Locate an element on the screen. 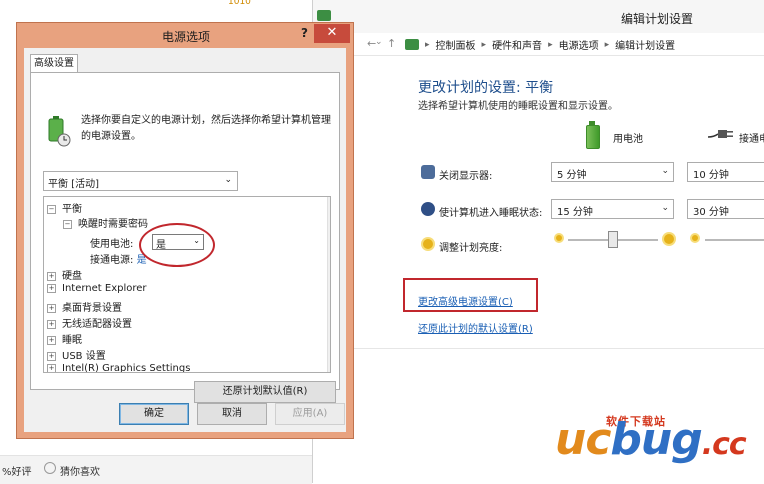  plan-settings-heading: 更改计划的设置: 平衡 is located at coordinates (486, 88).